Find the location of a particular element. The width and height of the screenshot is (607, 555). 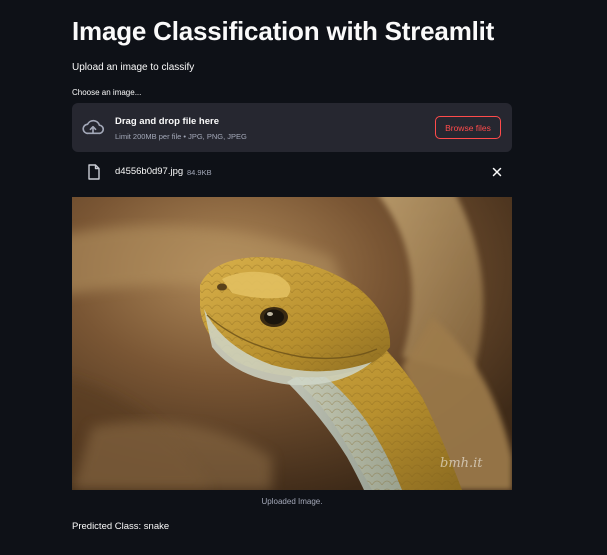

uploaded-file-item: d4556b0d97.jpg 84.9KB is located at coordinates (292, 172).